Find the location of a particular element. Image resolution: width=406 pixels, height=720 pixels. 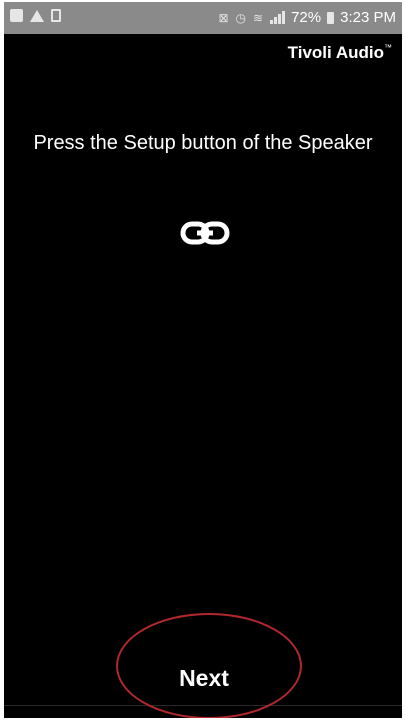

wifi-icon: ≋ is located at coordinates (259, 17).